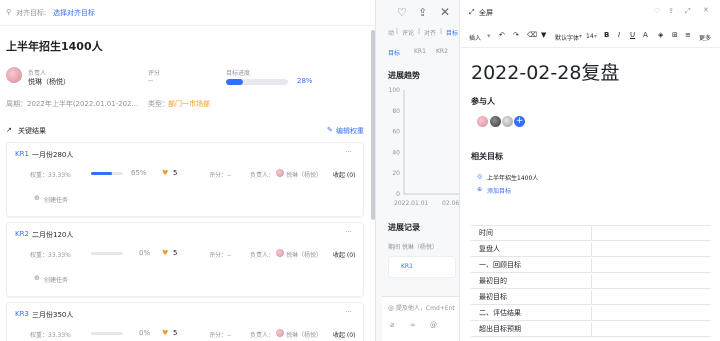 The height and width of the screenshot is (341, 720). Describe the element at coordinates (305, 81) in the screenshot. I see `progress-value: 28%` at that location.